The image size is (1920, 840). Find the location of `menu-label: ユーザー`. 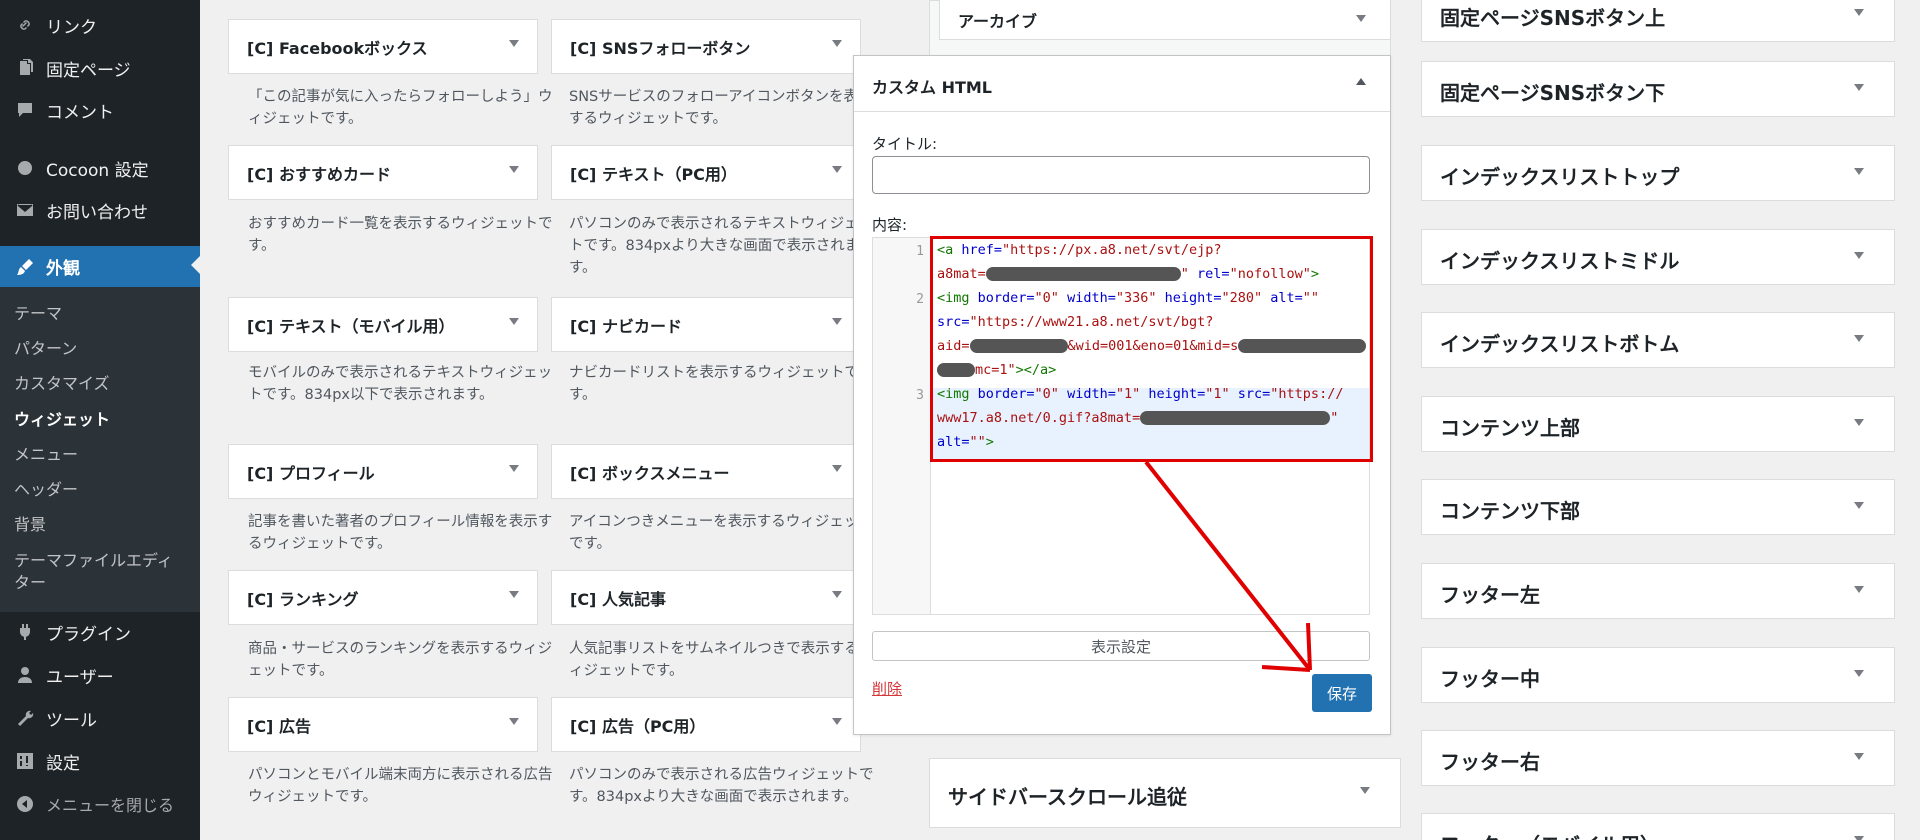

menu-label: ユーザー is located at coordinates (80, 677).